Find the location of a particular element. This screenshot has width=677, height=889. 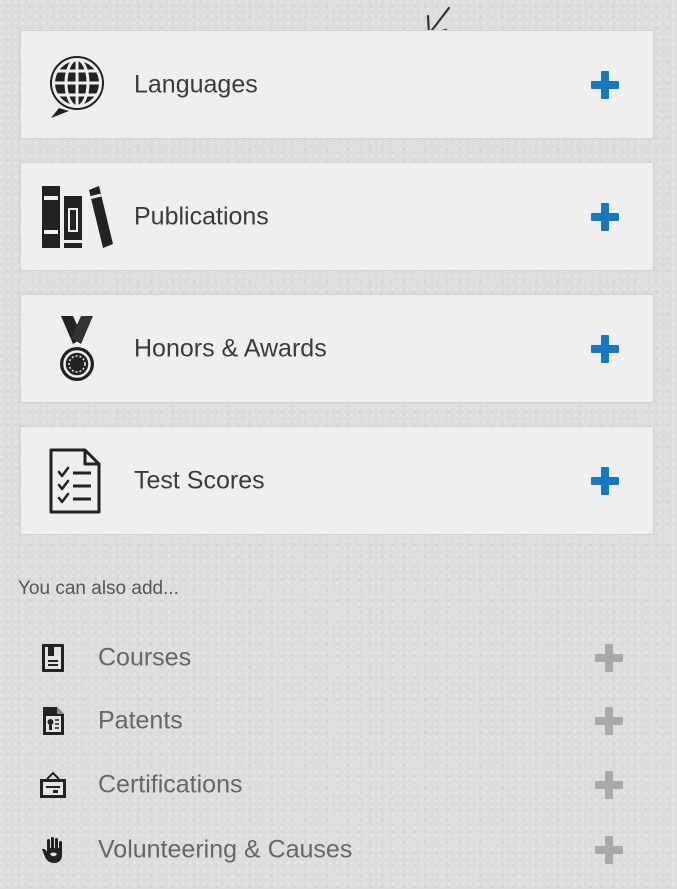

course-book-icon is located at coordinates (53, 658).